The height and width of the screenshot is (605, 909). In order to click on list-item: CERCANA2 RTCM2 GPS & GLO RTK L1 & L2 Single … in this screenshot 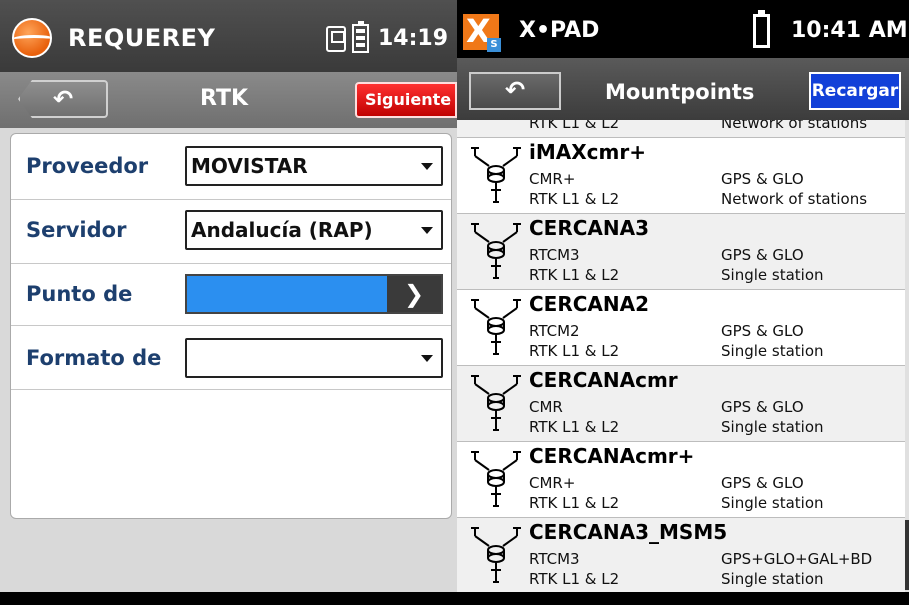, I will do `click(681, 328)`.